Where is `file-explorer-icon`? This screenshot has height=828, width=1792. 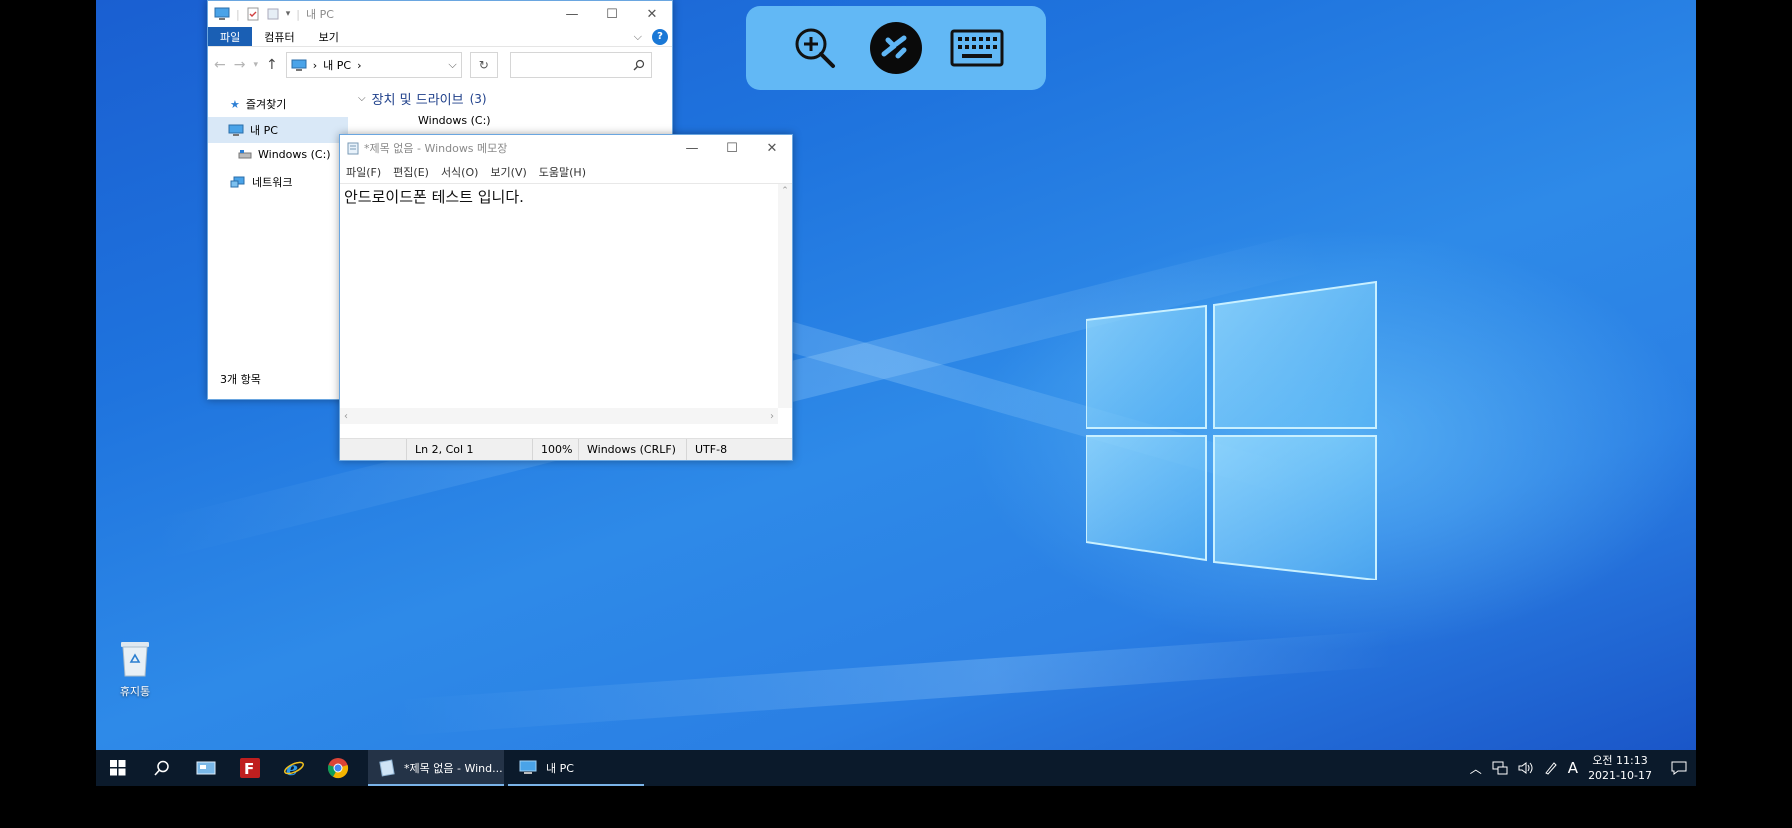 file-explorer-icon is located at coordinates (206, 768).